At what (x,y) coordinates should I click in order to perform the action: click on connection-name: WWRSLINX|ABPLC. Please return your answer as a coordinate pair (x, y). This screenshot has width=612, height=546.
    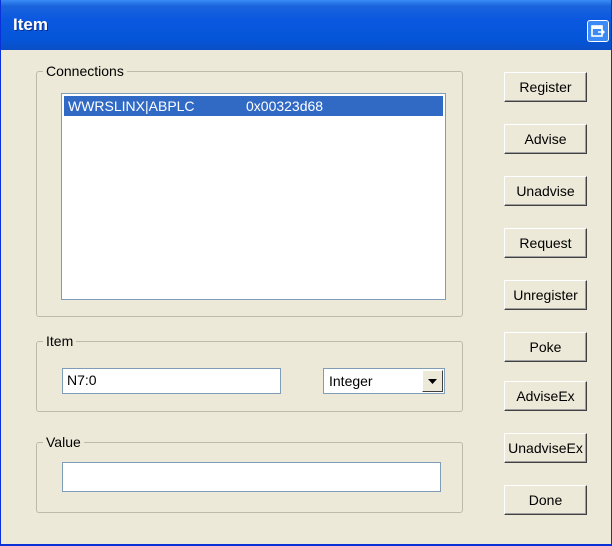
    Looking at the image, I should click on (131, 106).